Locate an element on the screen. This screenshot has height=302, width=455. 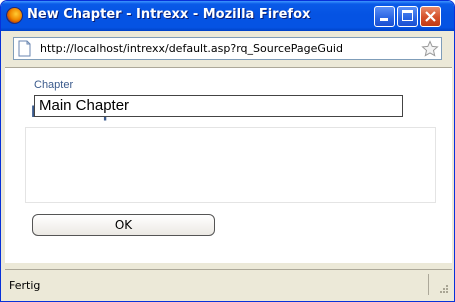
close-icon is located at coordinates (430, 16).